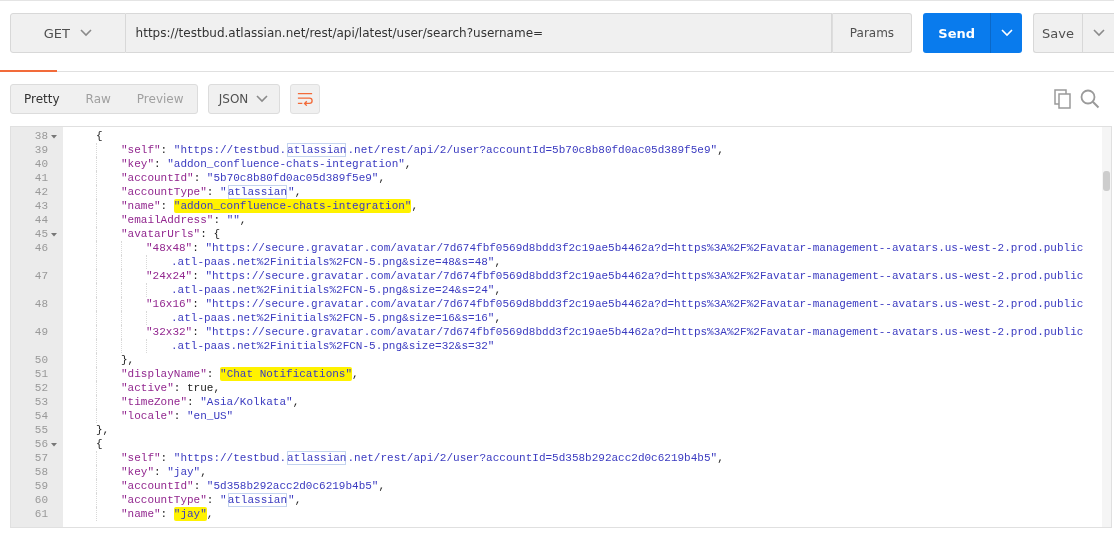 This screenshot has height=538, width=1114. I want to click on code-token: "en_US", so click(210, 416).